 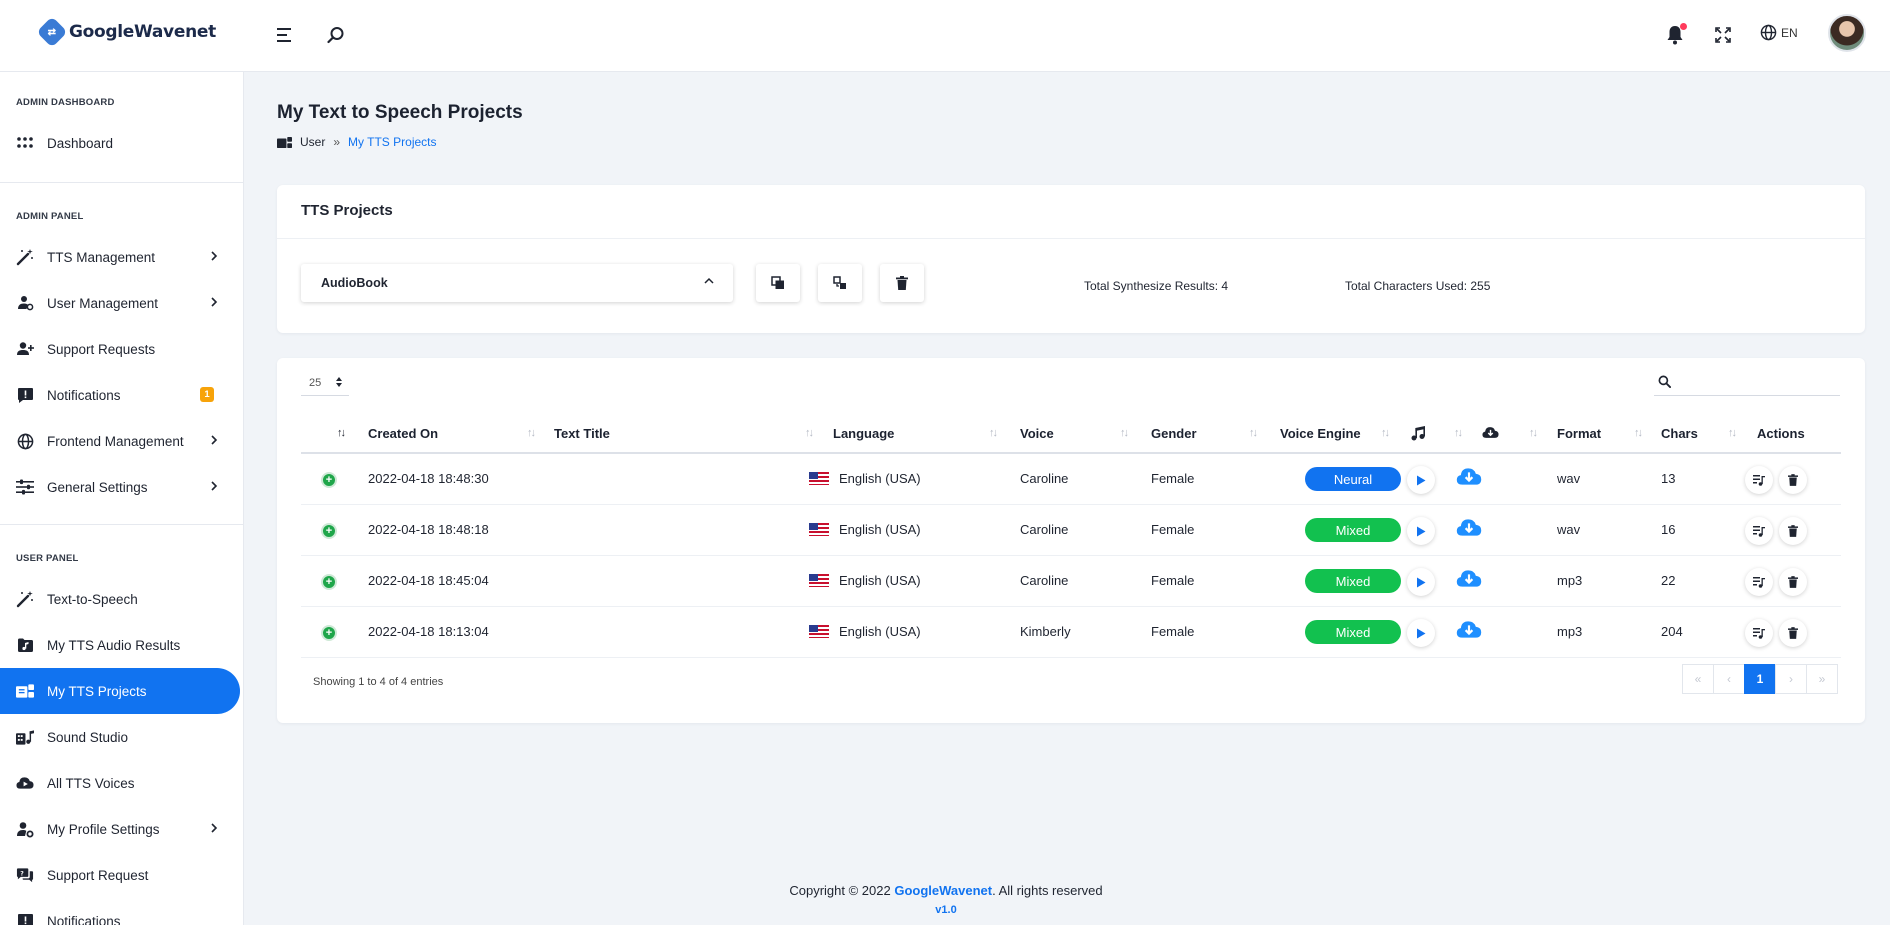 I want to click on project-select: AudioBook, so click(x=517, y=283).